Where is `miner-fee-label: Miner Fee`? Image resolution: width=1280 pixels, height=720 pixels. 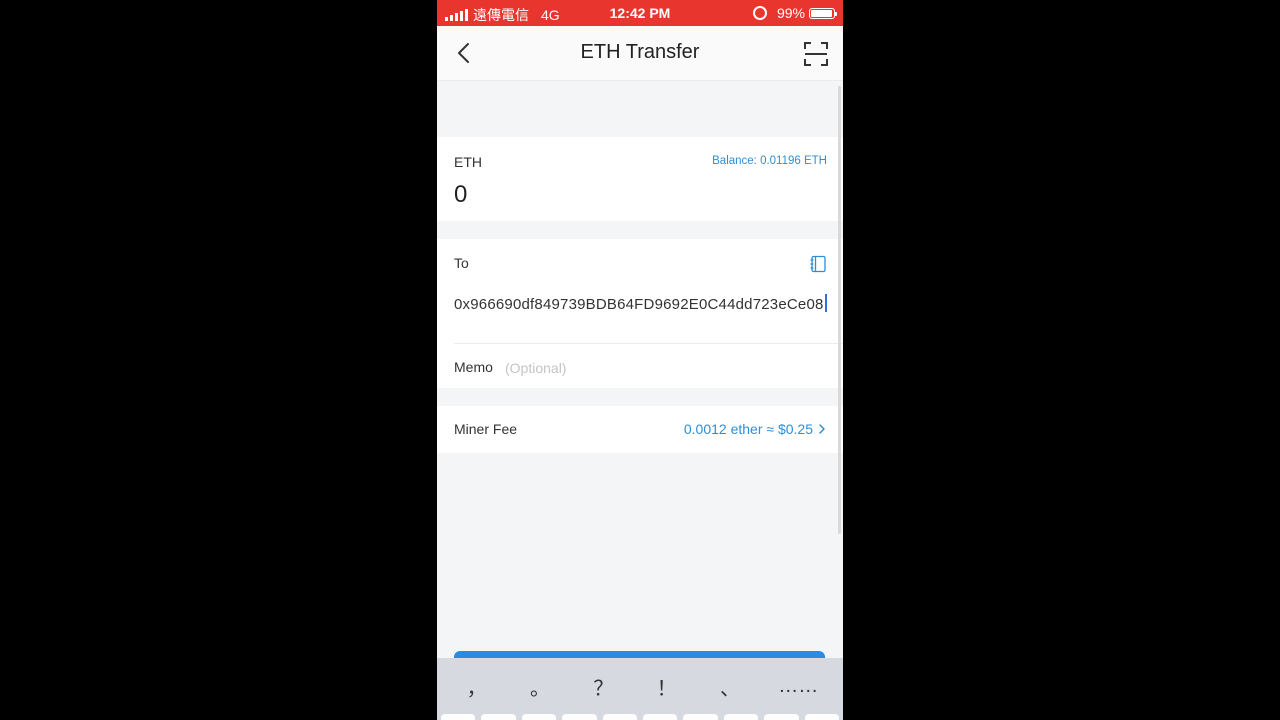 miner-fee-label: Miner Fee is located at coordinates (486, 429).